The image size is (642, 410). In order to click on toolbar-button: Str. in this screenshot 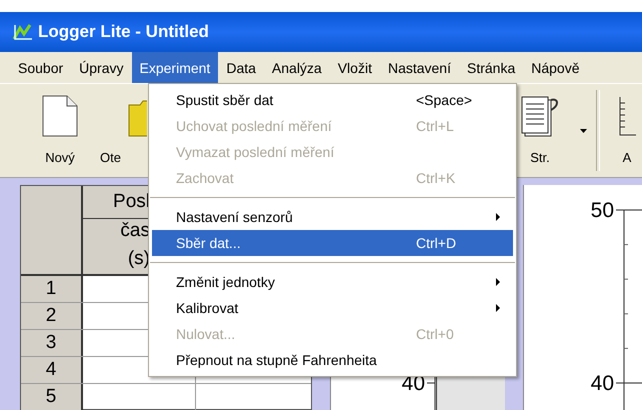, I will do `click(540, 157)`.